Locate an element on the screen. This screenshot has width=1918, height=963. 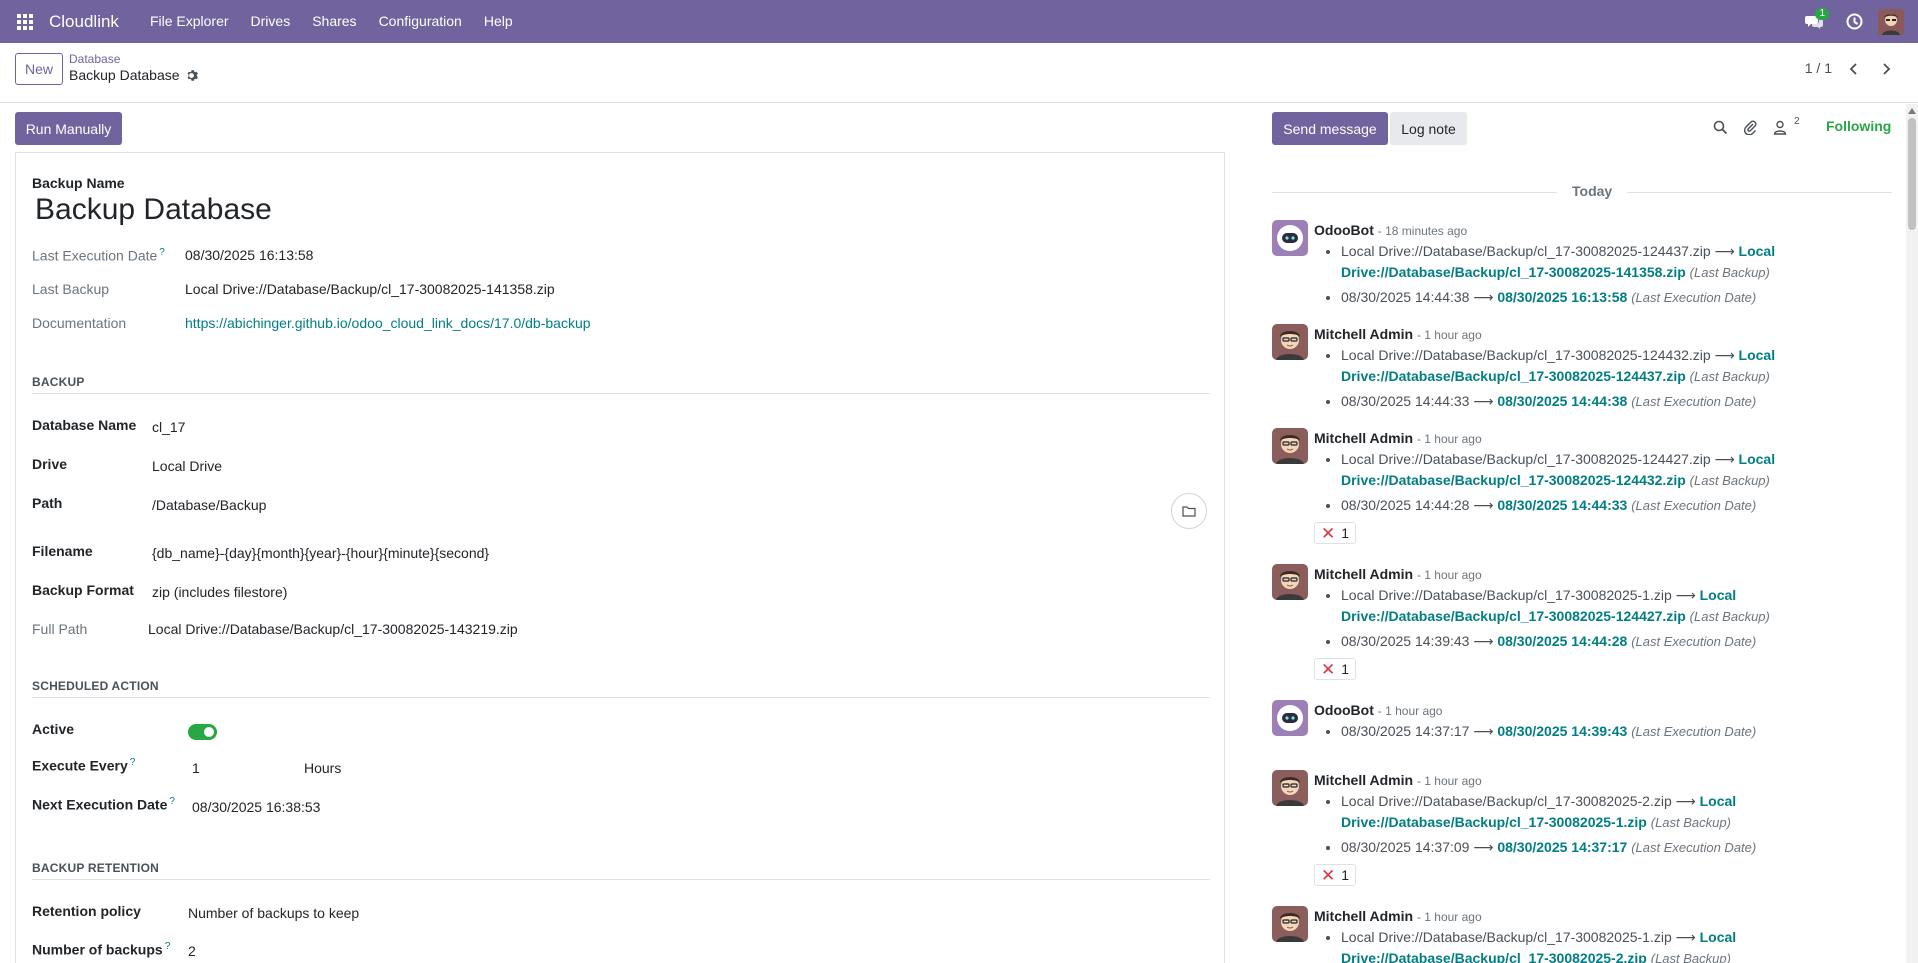
database-name-field: cl_17 is located at coordinates (168, 427).